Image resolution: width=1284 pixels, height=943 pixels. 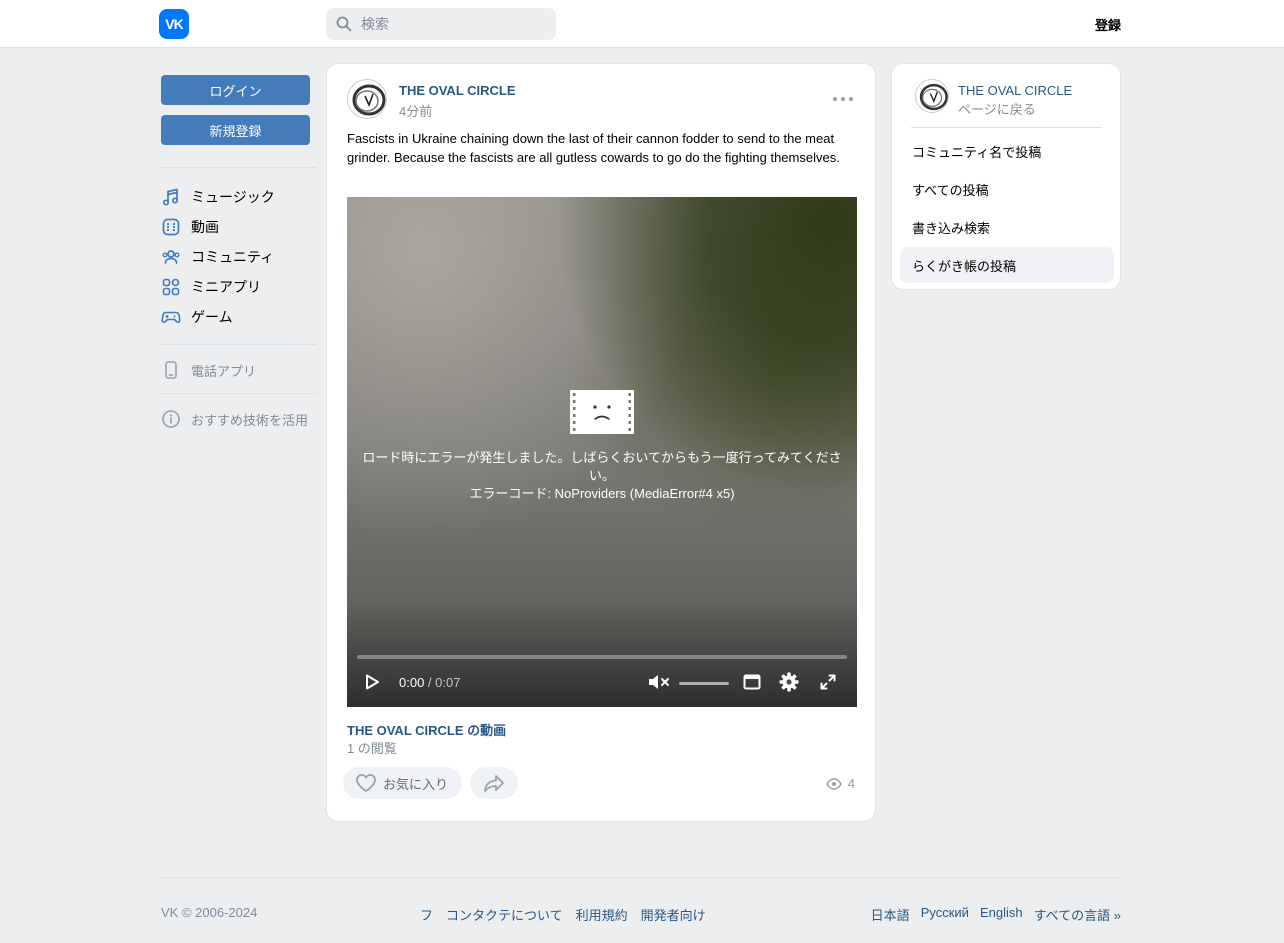 I want to click on play-icon, so click(x=372, y=682).